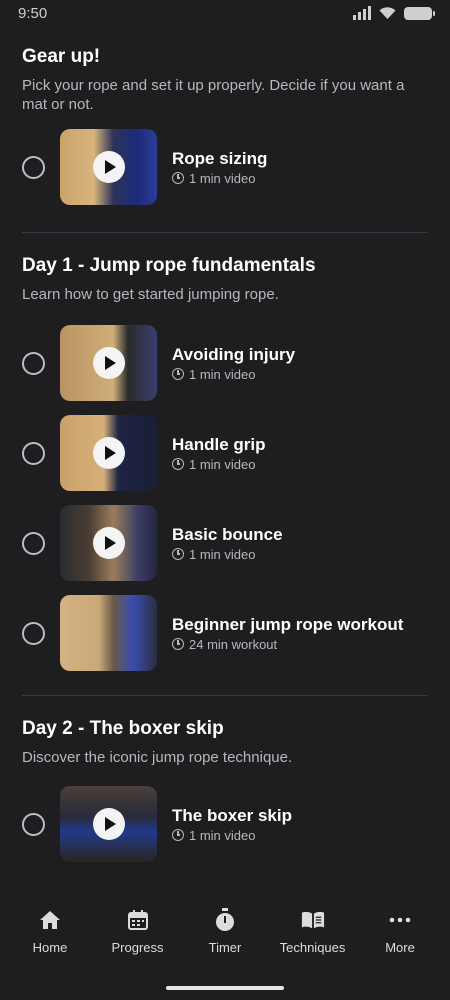 The height and width of the screenshot is (1000, 450). I want to click on status-icons, so click(394, 13).